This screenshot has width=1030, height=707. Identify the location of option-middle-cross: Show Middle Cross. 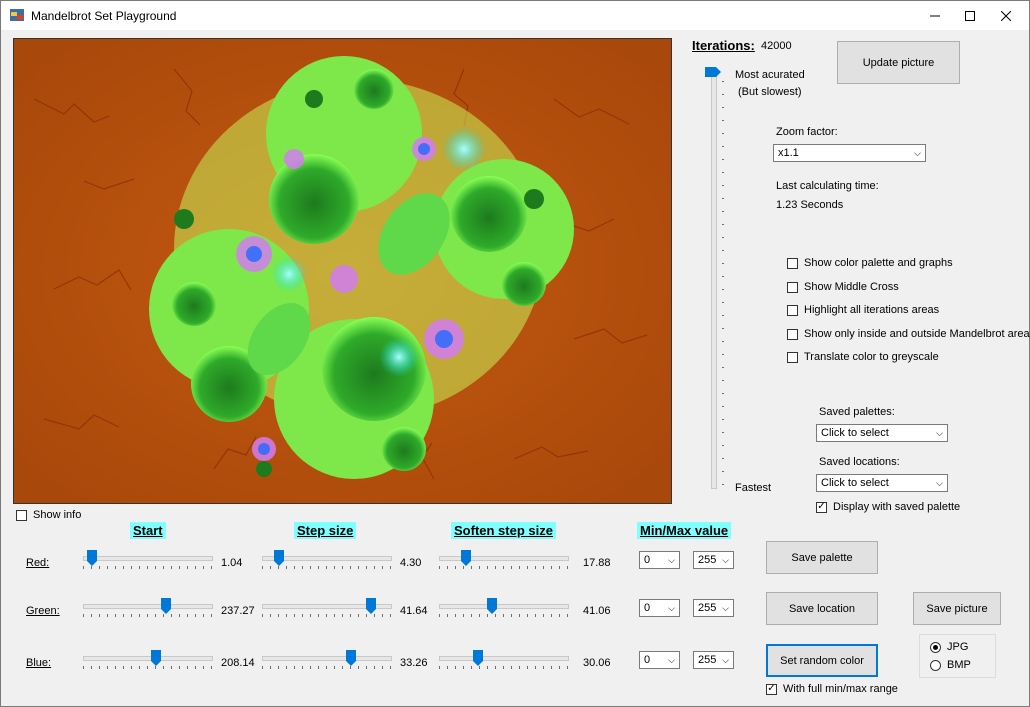
(843, 287).